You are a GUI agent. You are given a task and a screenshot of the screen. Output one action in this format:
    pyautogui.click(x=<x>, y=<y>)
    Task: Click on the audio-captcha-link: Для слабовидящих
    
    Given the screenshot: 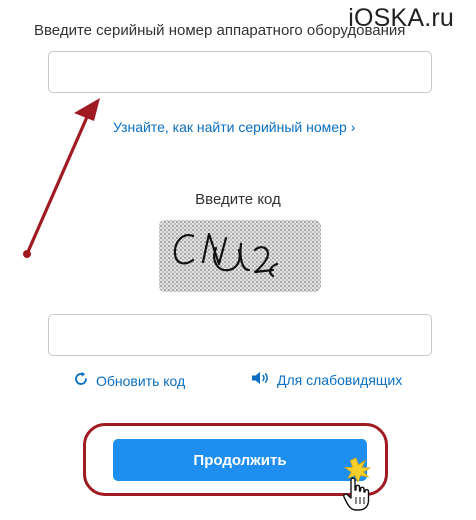 What is the action you would take?
    pyautogui.click(x=326, y=379)
    